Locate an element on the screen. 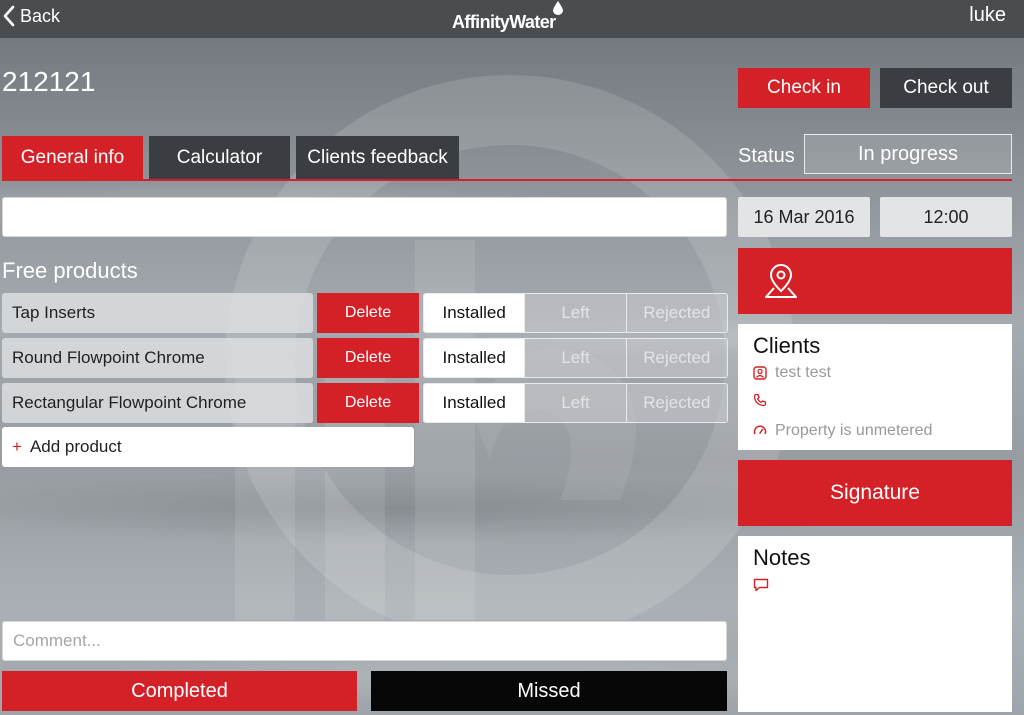  job-id: 212121 is located at coordinates (49, 81).